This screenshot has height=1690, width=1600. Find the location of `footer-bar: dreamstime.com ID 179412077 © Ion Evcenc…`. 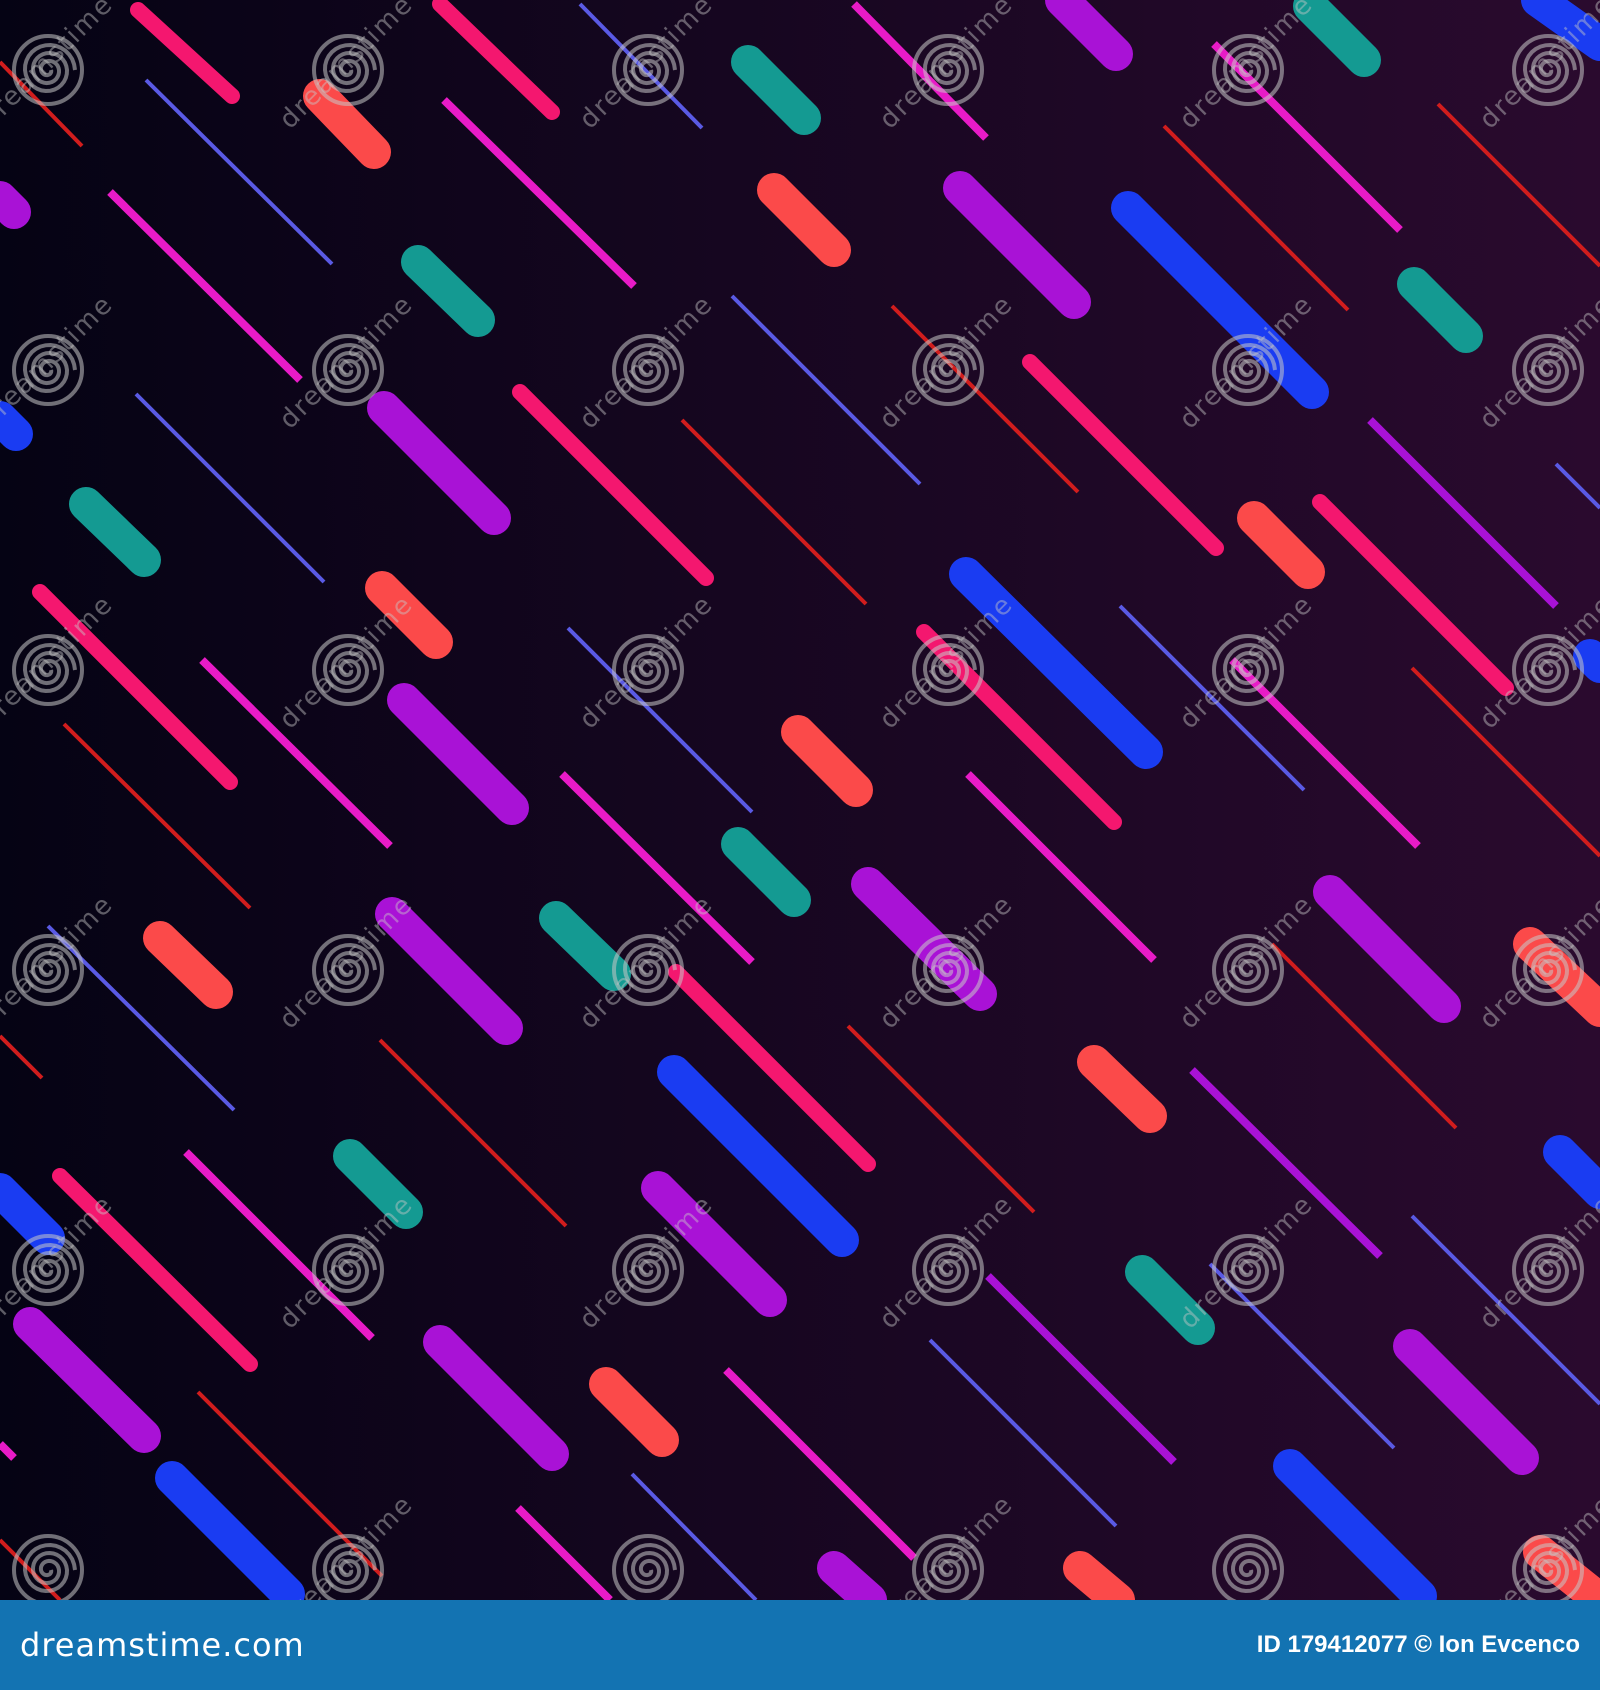

footer-bar: dreamstime.com ID 179412077 © Ion Evcenc… is located at coordinates (800, 1645).